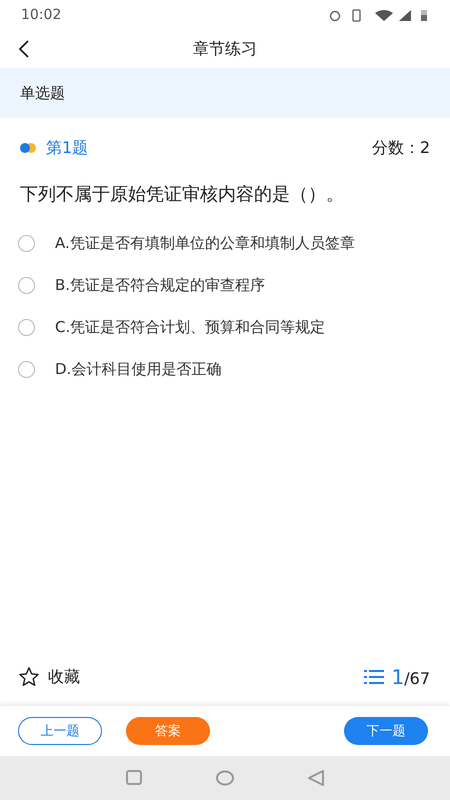 The width and height of the screenshot is (450, 800). I want to click on answer-option: A.凭证是否有填制单位的公章和填制人员签章, so click(234, 243).